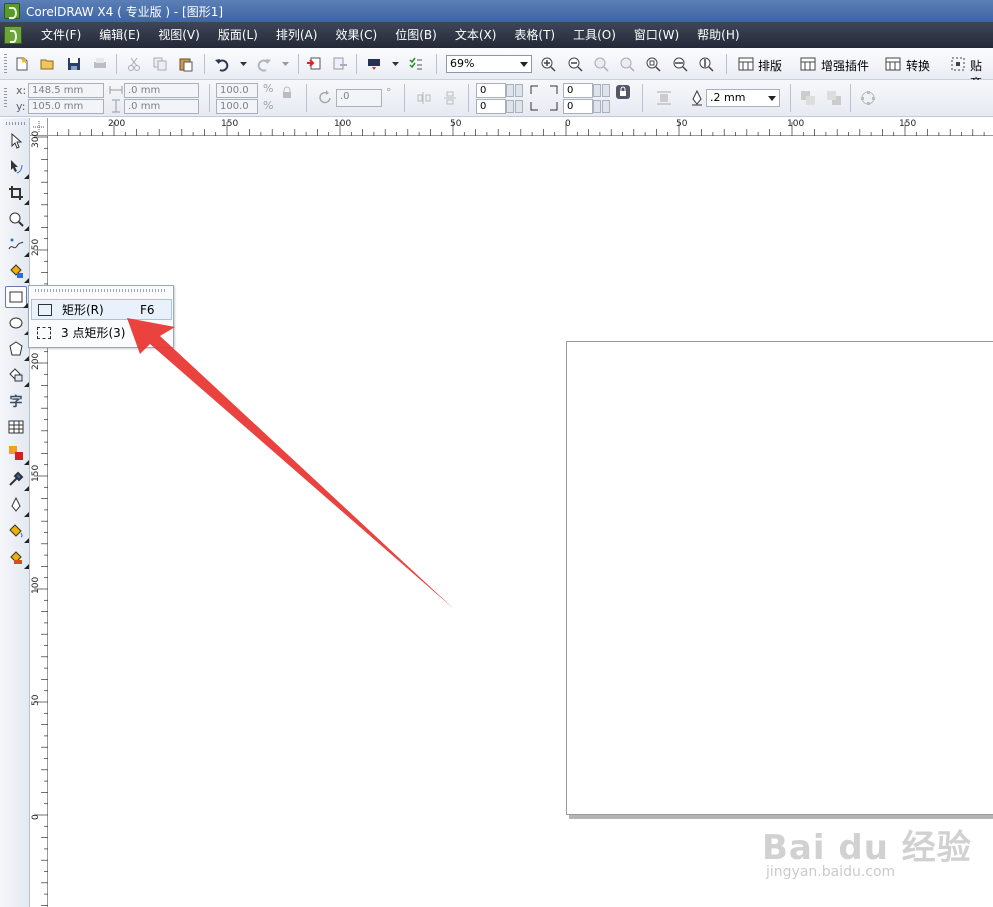 The height and width of the screenshot is (907, 993). What do you see at coordinates (16, 297) in the screenshot?
I see `rectangle-tool-icon` at bounding box center [16, 297].